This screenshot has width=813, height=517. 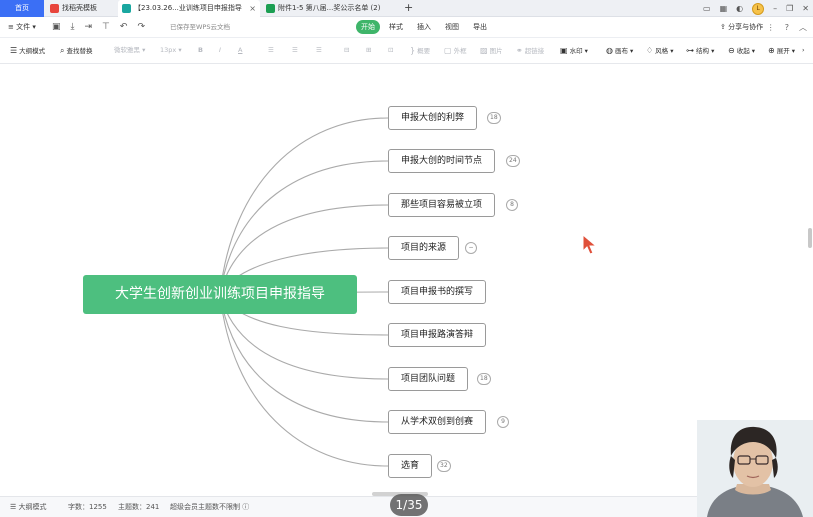 What do you see at coordinates (707, 8) in the screenshot?
I see `layout-icon: ▭` at bounding box center [707, 8].